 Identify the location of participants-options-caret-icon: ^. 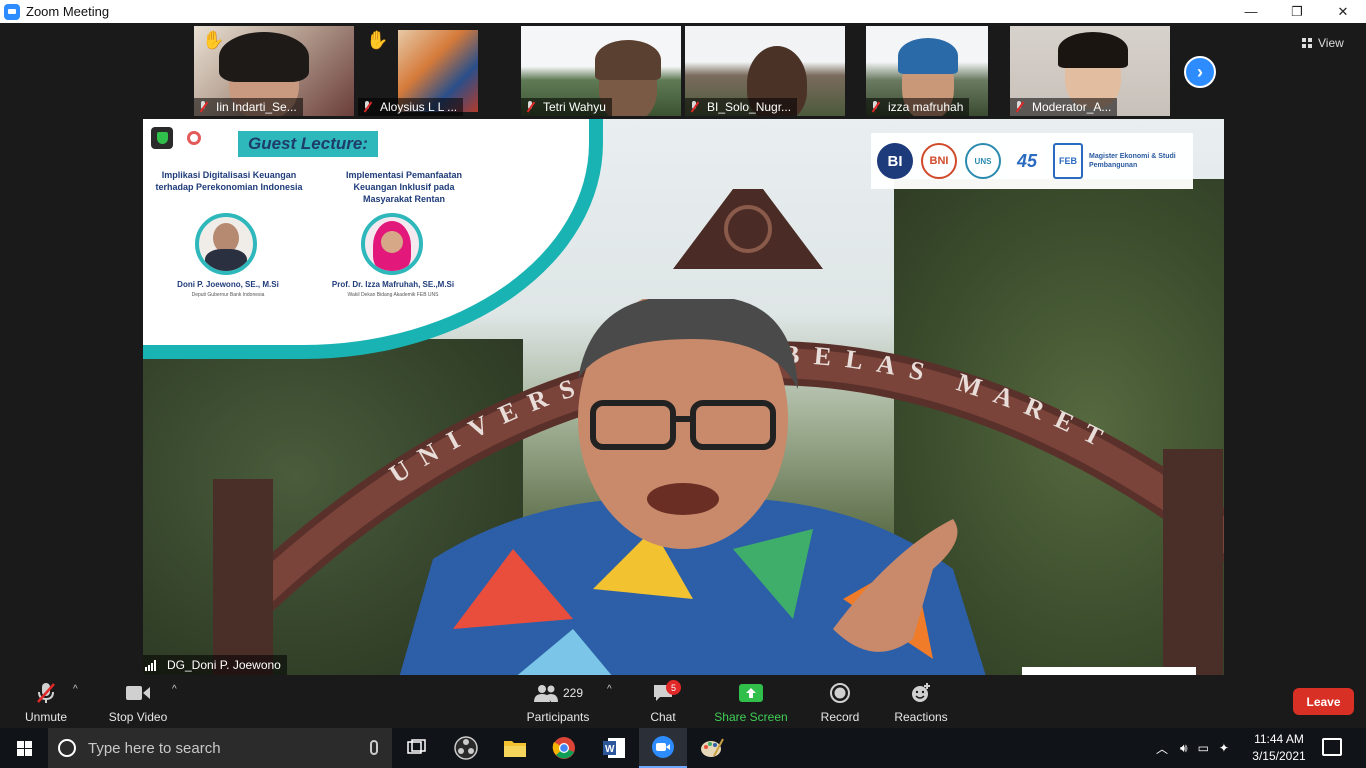
(609, 689).